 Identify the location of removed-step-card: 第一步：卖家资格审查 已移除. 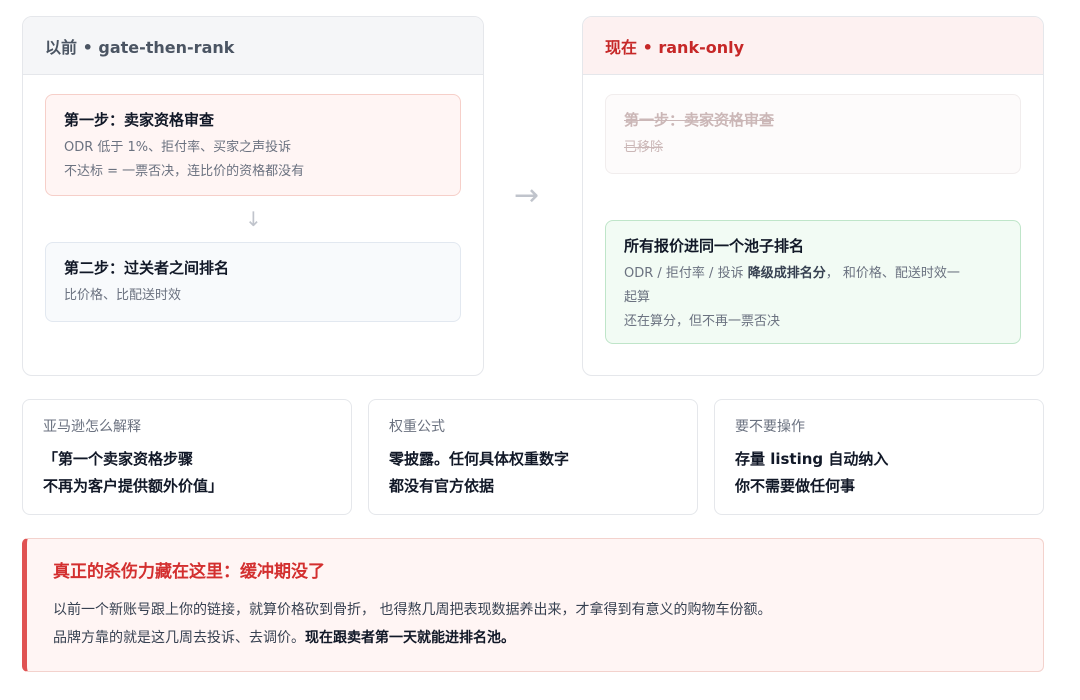
(813, 134).